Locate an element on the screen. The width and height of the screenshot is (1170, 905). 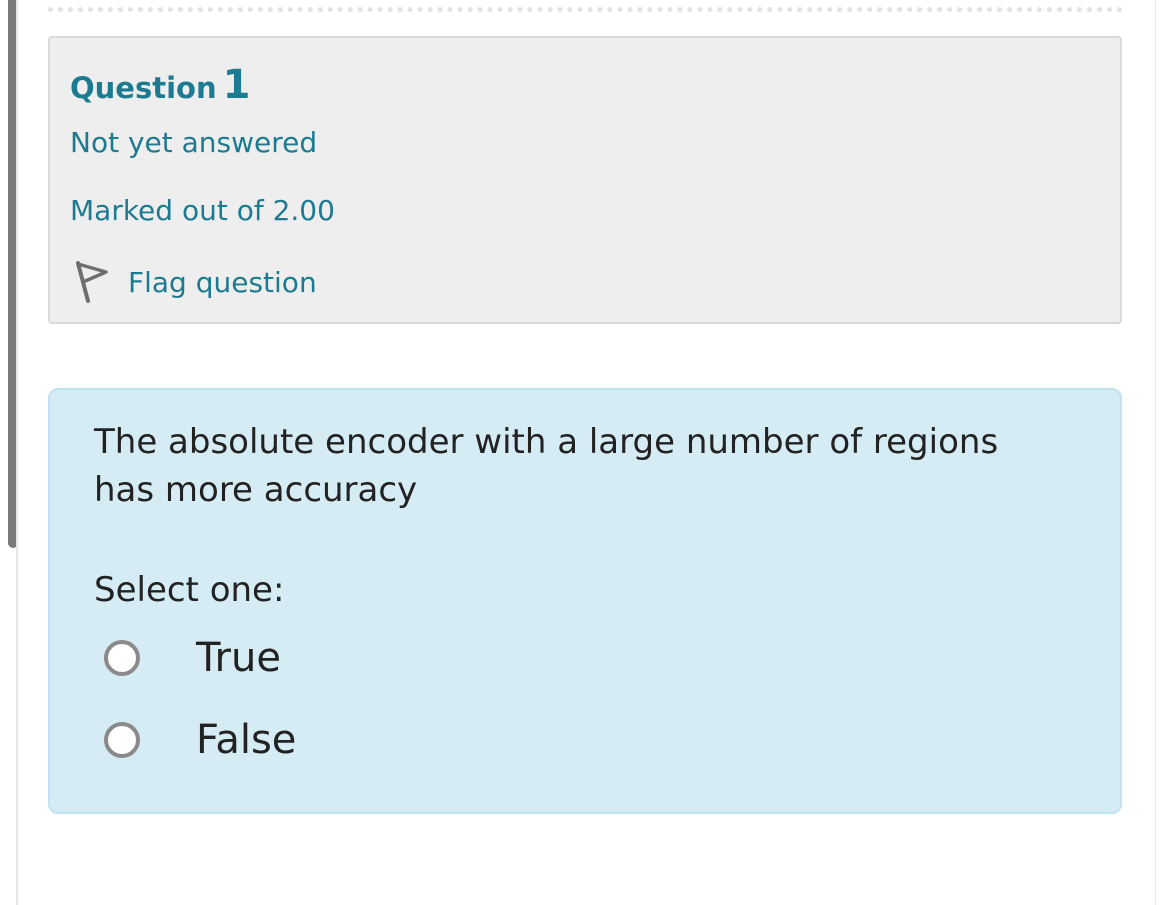
section-divider is located at coordinates (585, 9).